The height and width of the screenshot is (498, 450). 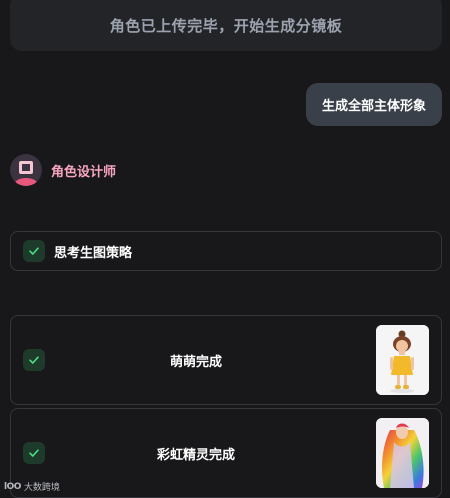 What do you see at coordinates (93, 253) in the screenshot?
I see `strategy-step-label: 思考生图策略` at bounding box center [93, 253].